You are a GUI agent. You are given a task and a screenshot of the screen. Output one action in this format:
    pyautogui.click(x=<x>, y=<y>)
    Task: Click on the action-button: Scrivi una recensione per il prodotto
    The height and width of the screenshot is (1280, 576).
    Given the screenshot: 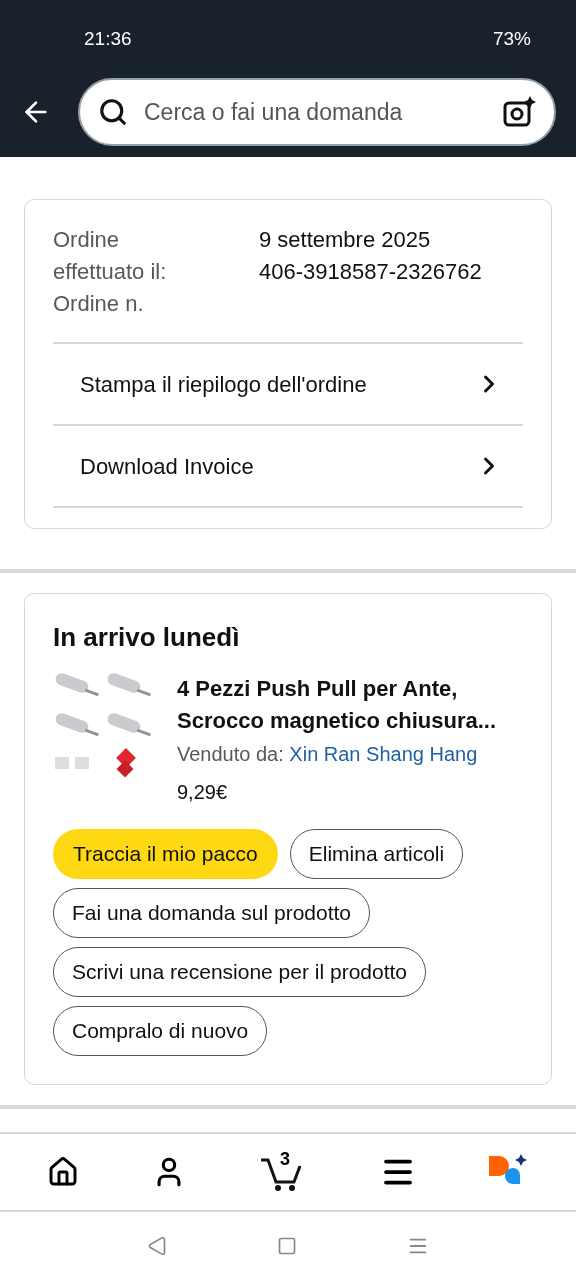 What is the action you would take?
    pyautogui.click(x=239, y=972)
    